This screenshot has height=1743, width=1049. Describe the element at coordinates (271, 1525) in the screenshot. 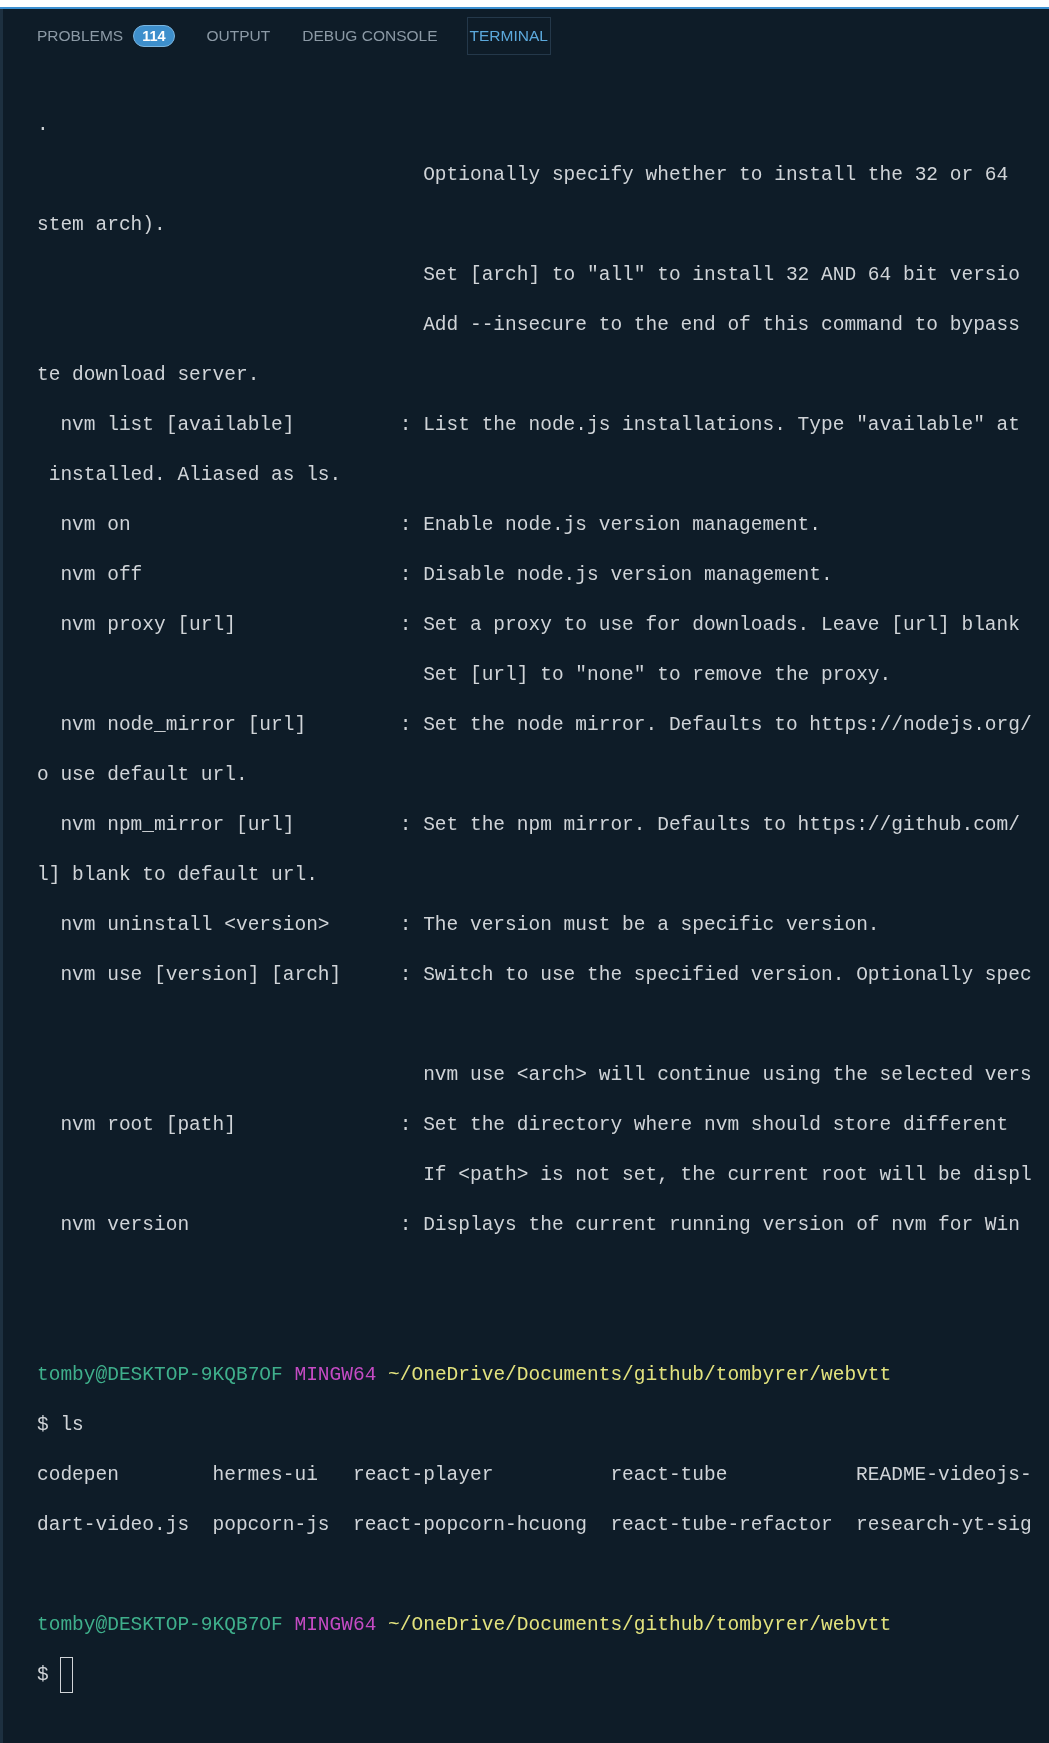

I see `file-name: popcorn-js` at that location.